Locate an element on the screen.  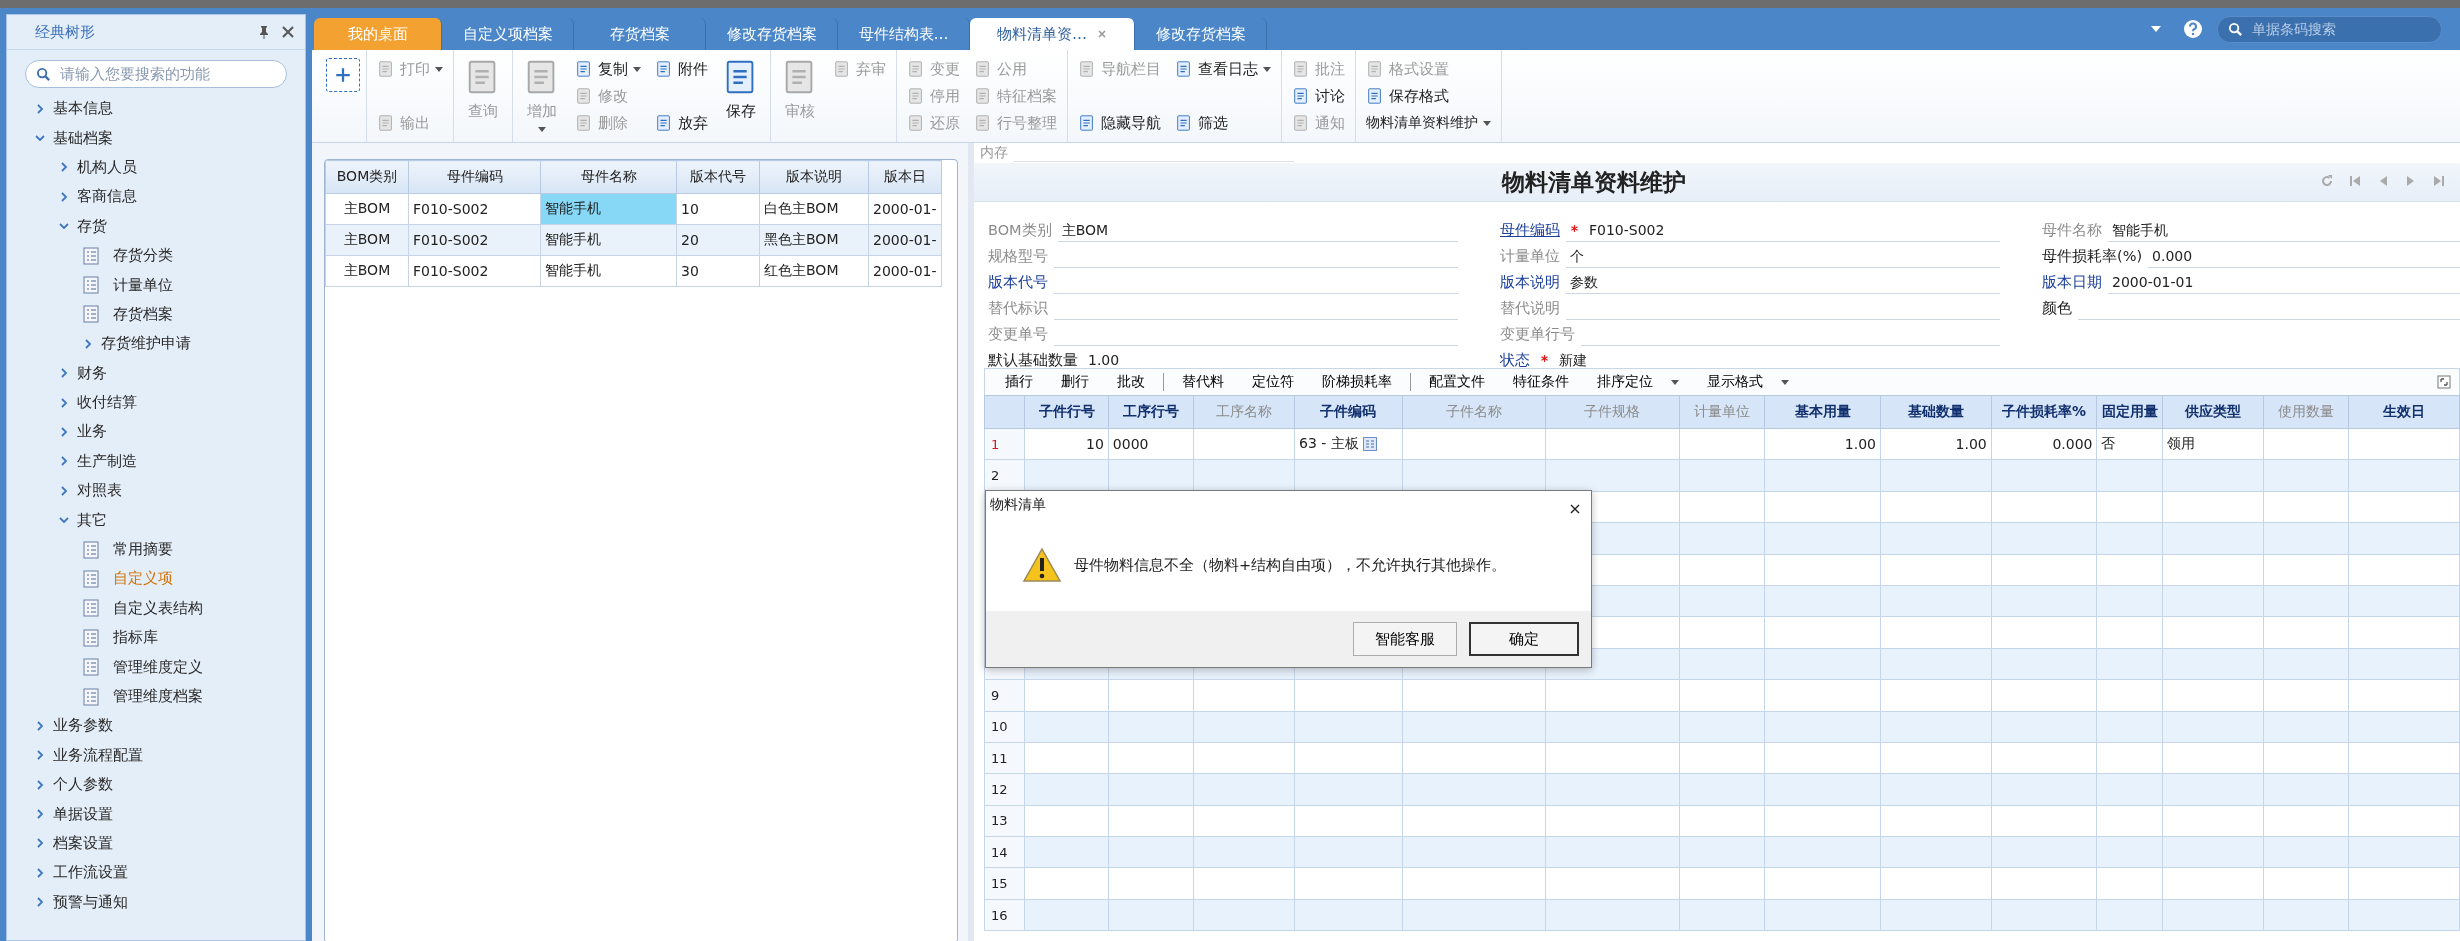
tree-item: 客商信息 is located at coordinates (156, 197).